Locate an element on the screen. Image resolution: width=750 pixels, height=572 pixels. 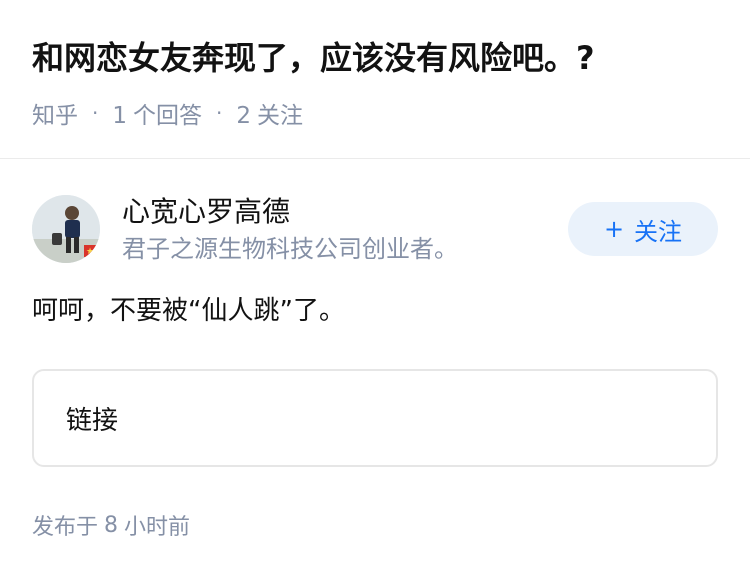
avatar: ★ is located at coordinates (66, 229).